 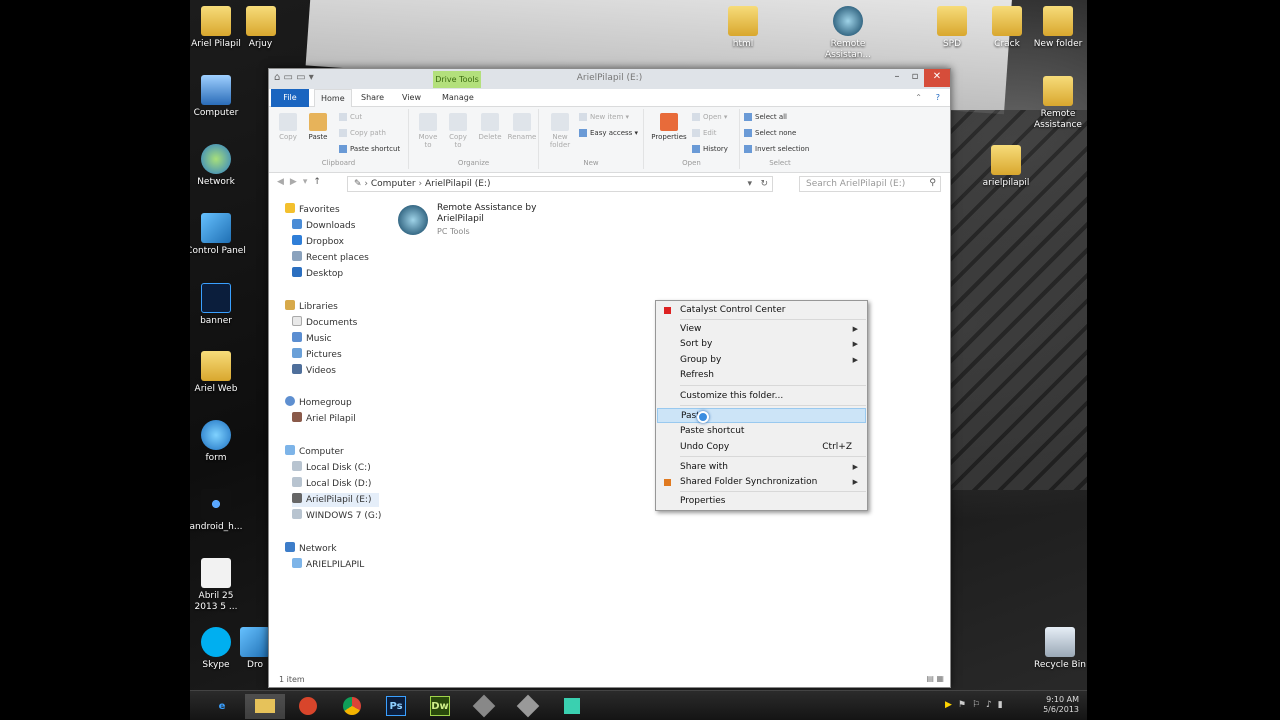 I want to click on nav-music: Music, so click(x=312, y=339).